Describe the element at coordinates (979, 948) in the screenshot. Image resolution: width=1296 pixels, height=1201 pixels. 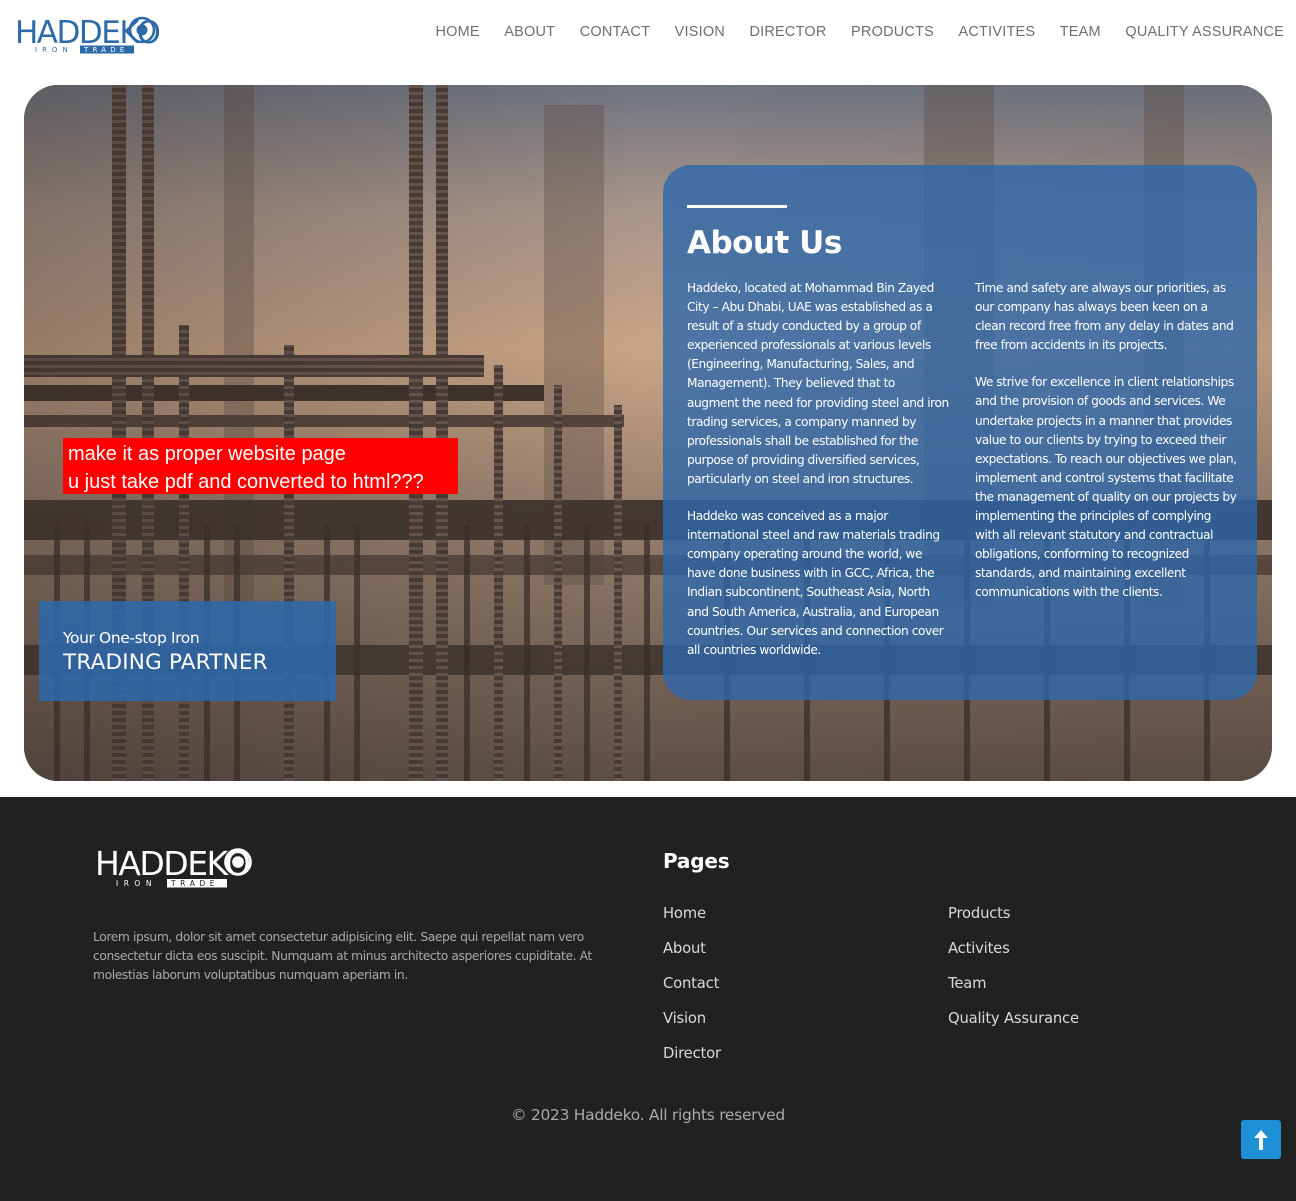
I see `footer-link-activites: Activites` at that location.